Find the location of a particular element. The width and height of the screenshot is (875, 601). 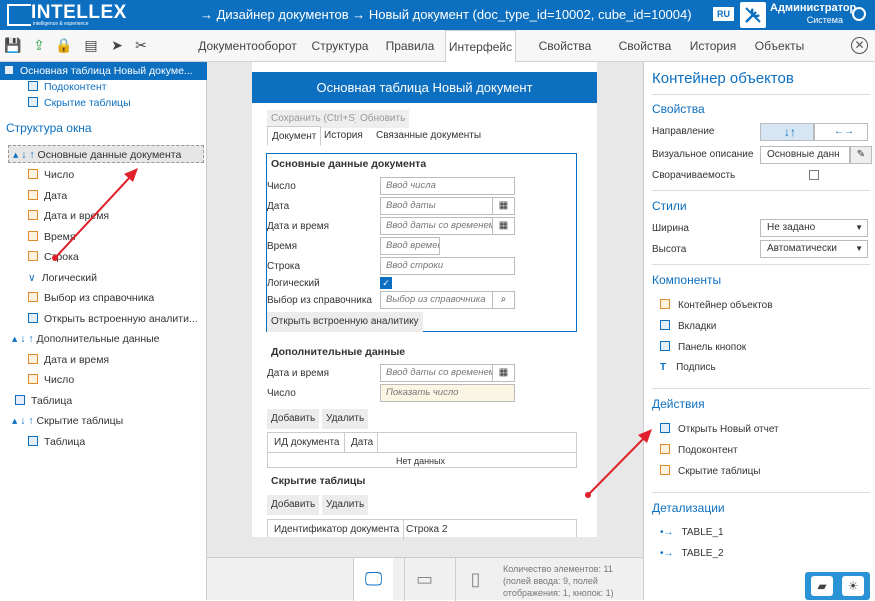

edit-icon: ✎ is located at coordinates (861, 155).